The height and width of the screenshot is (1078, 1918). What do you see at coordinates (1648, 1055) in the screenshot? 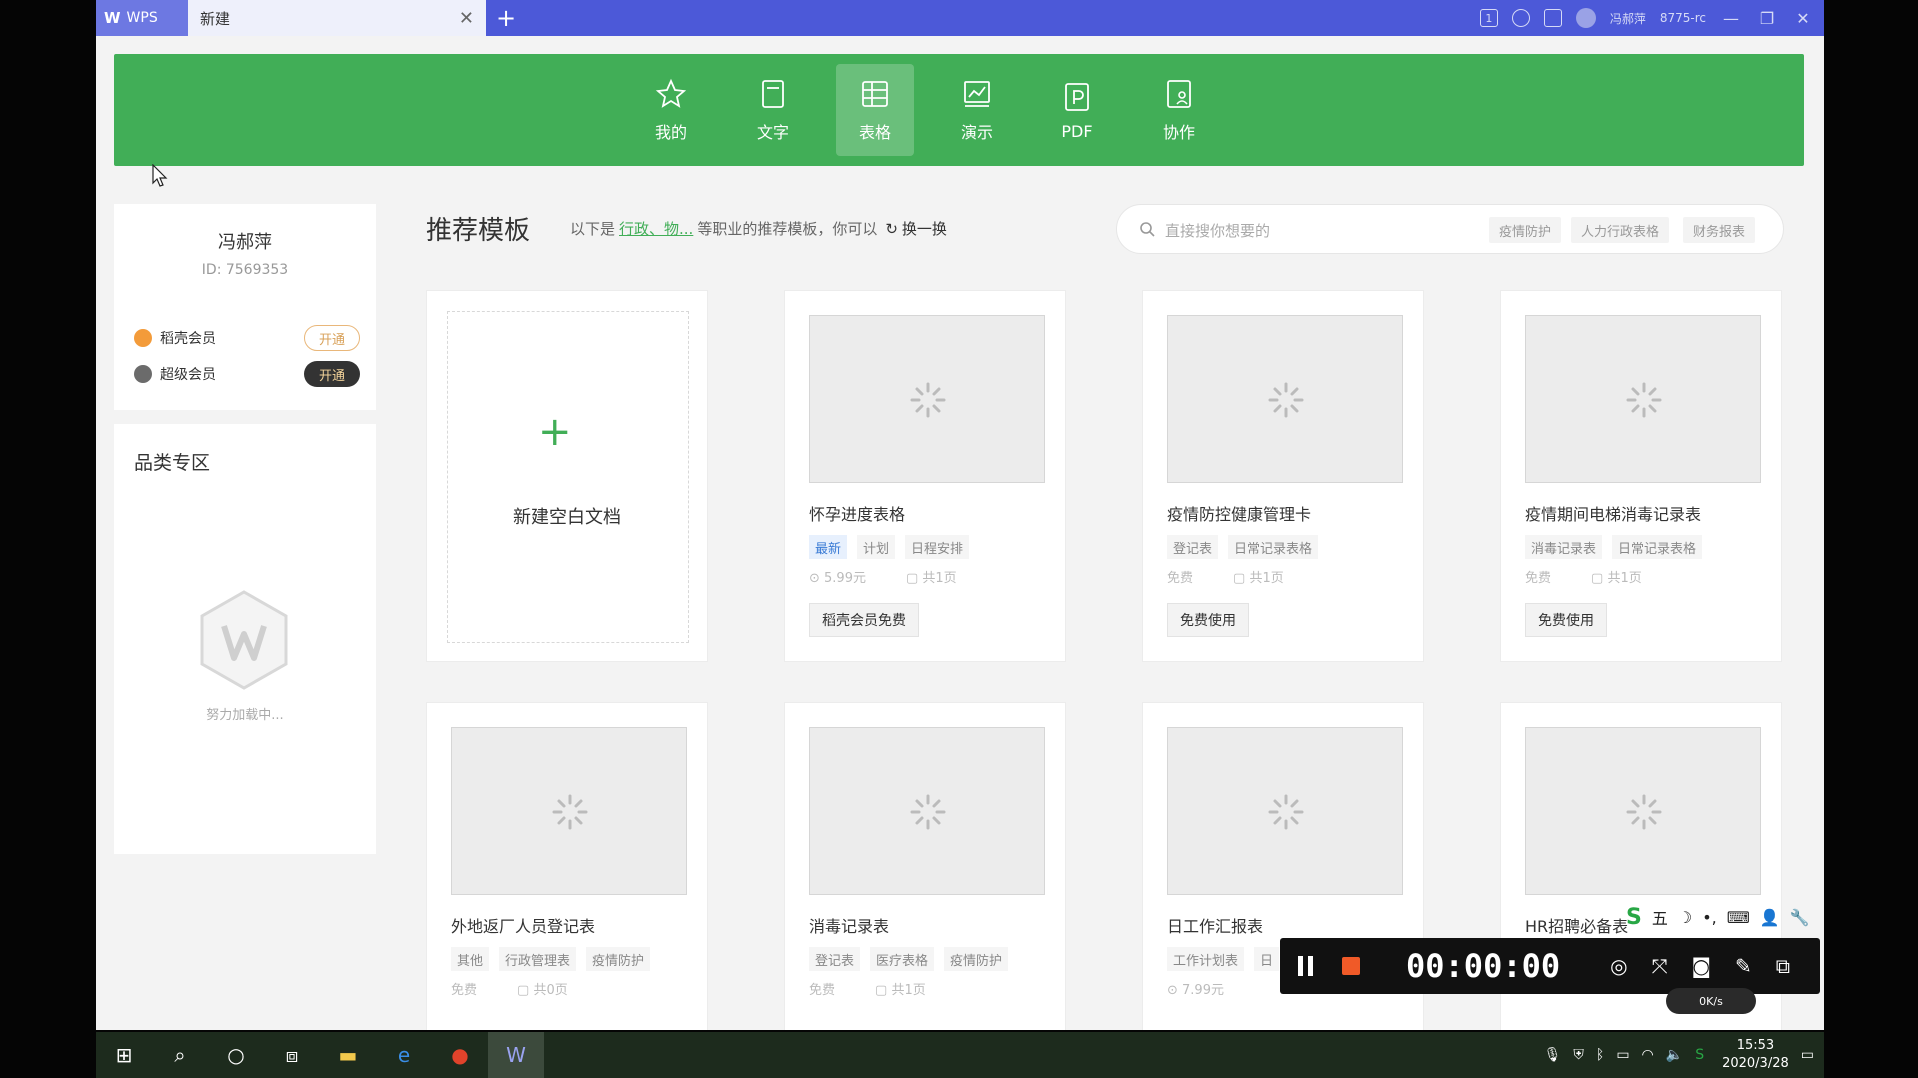
I see `wifi-icon: ◠` at bounding box center [1648, 1055].